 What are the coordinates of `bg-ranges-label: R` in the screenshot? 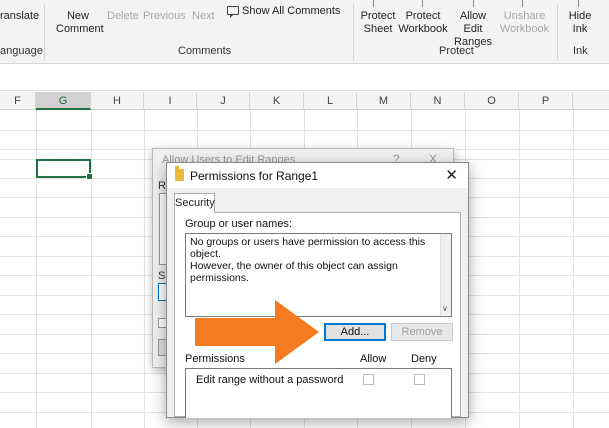 It's located at (162, 186).